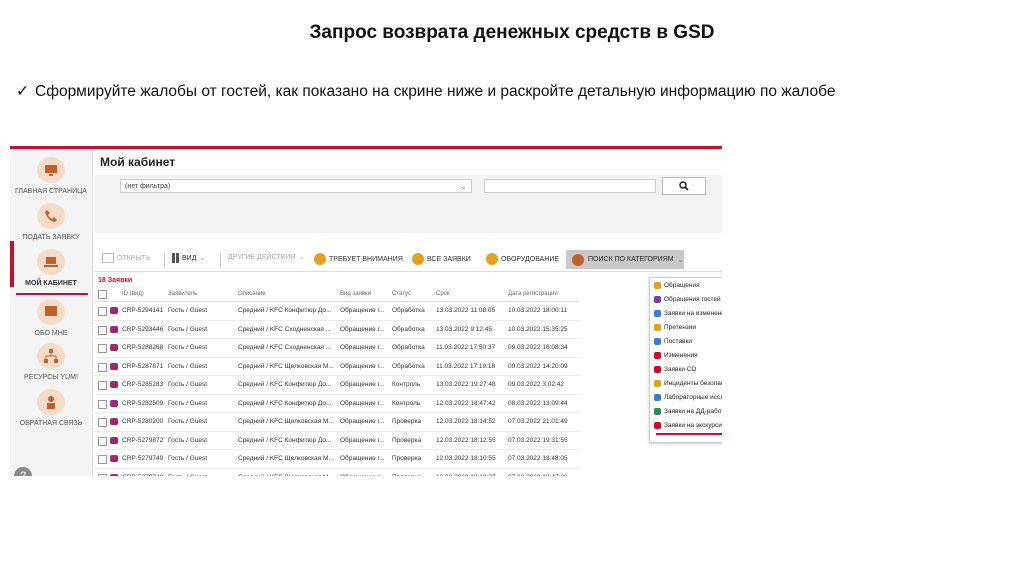 This screenshot has width=1024, height=574. What do you see at coordinates (680, 260) in the screenshot?
I see `chevron-down-icon: ⌄` at bounding box center [680, 260].